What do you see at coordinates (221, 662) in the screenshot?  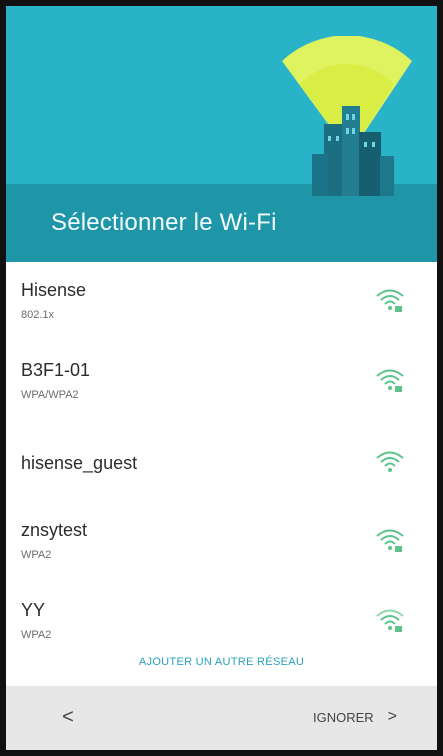 I see `add-network-link: AJOUTER UN AUTRE RÉSEAU` at bounding box center [221, 662].